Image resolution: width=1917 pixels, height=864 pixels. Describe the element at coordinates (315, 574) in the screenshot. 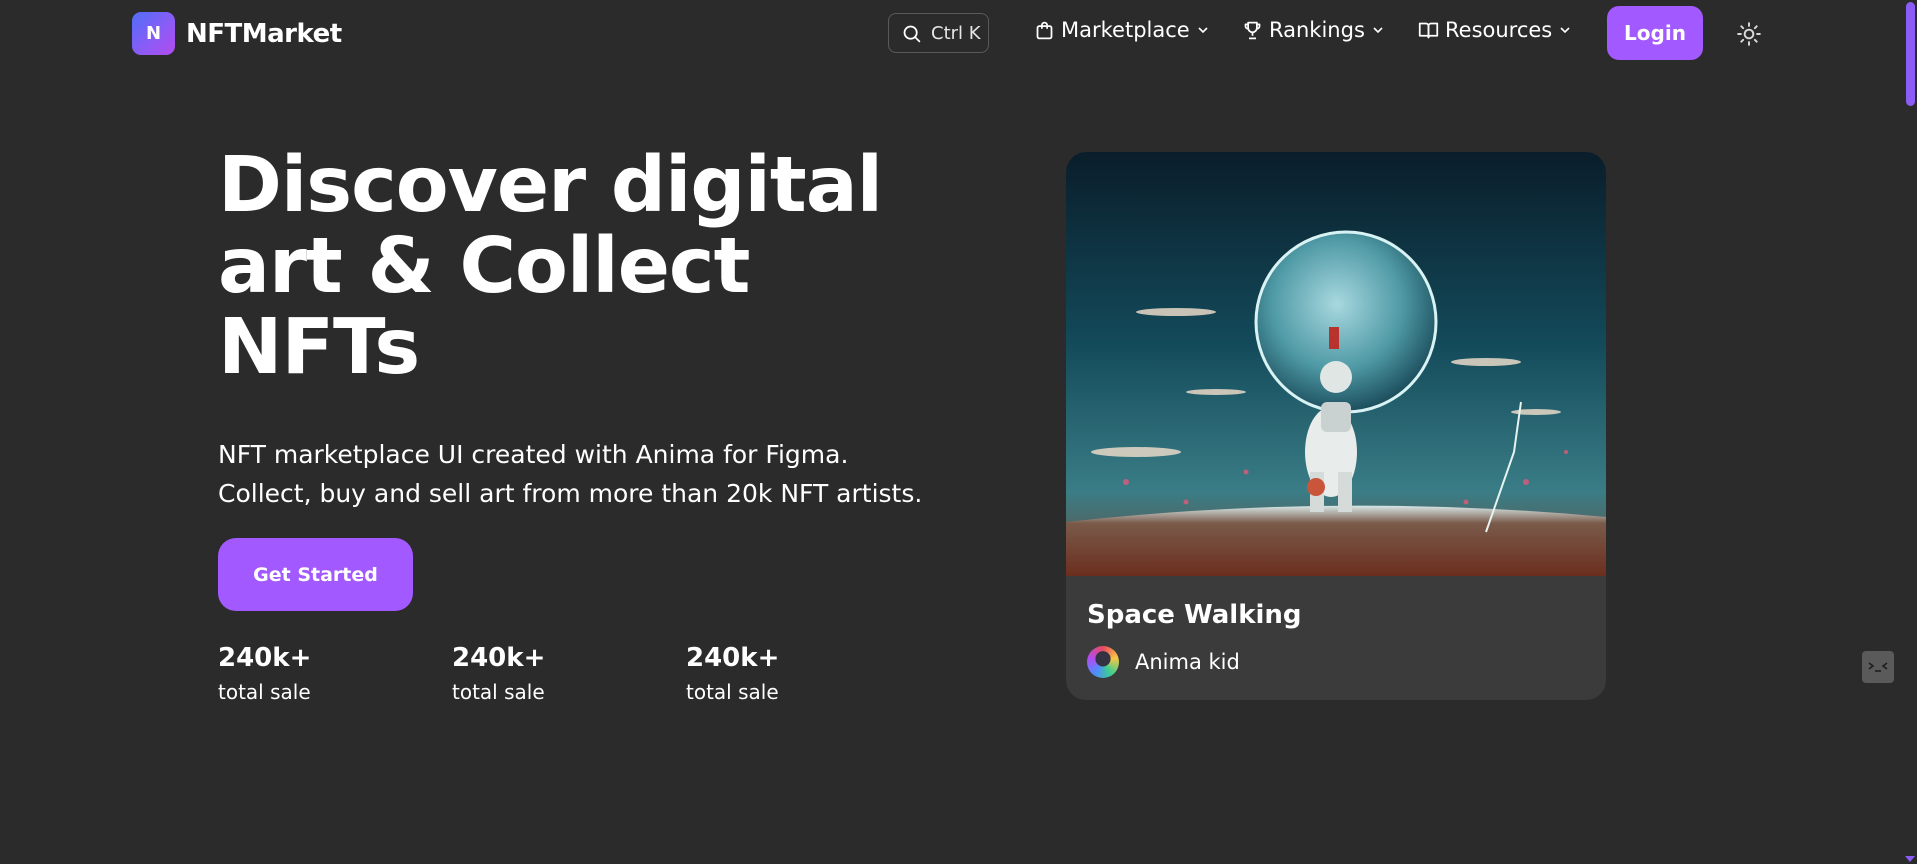

I see `get-started-button: Get Started` at that location.